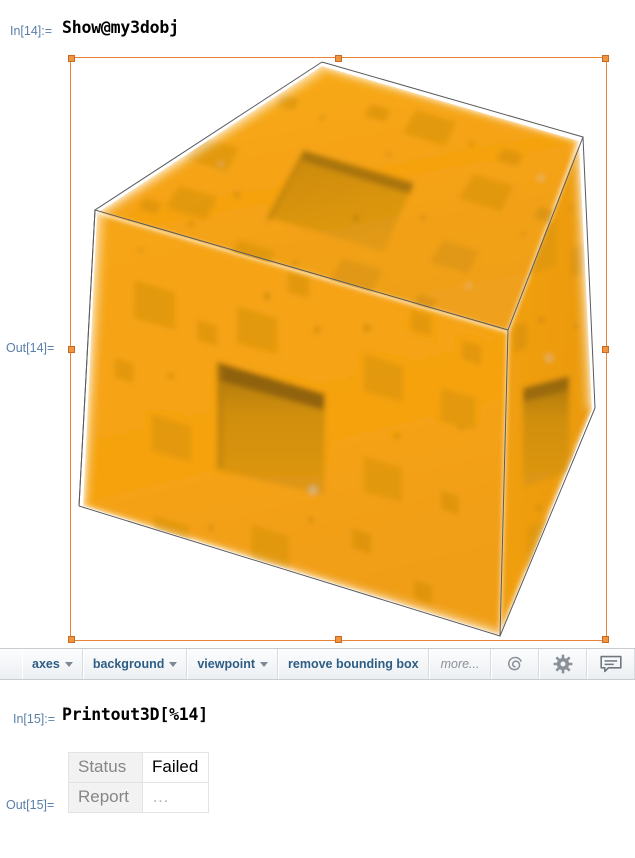  I want to click on toolbar-button-wolfram-spikey, so click(515, 664).